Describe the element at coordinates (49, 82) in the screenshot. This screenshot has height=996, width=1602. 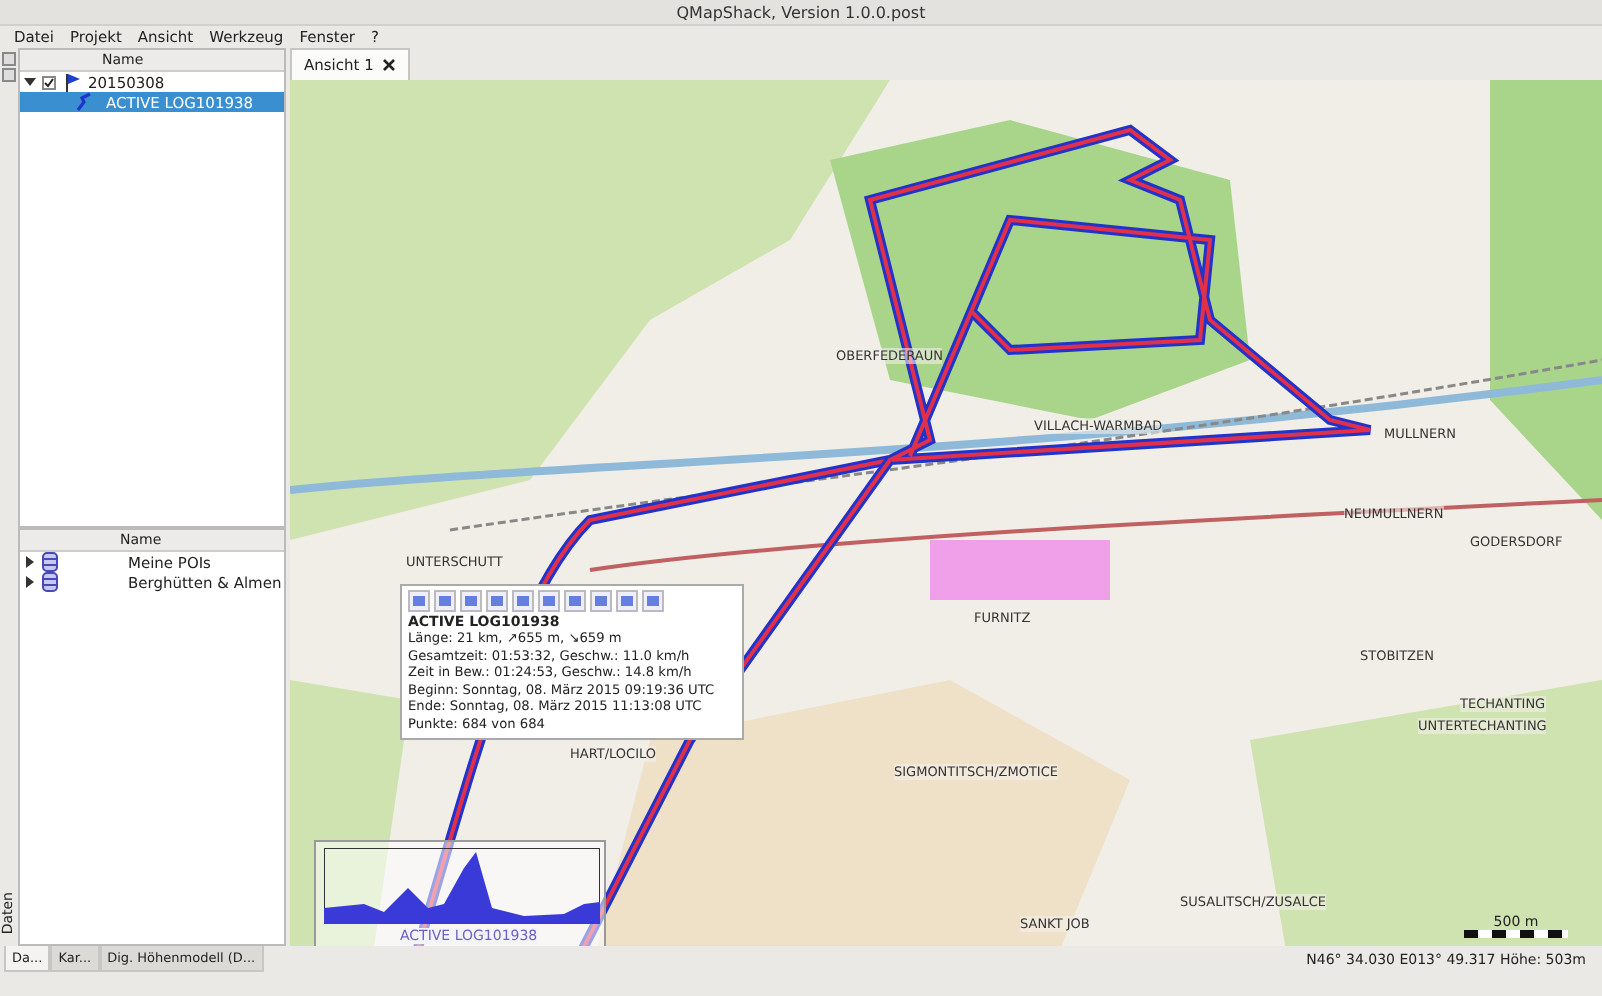
I see `checkbox` at that location.